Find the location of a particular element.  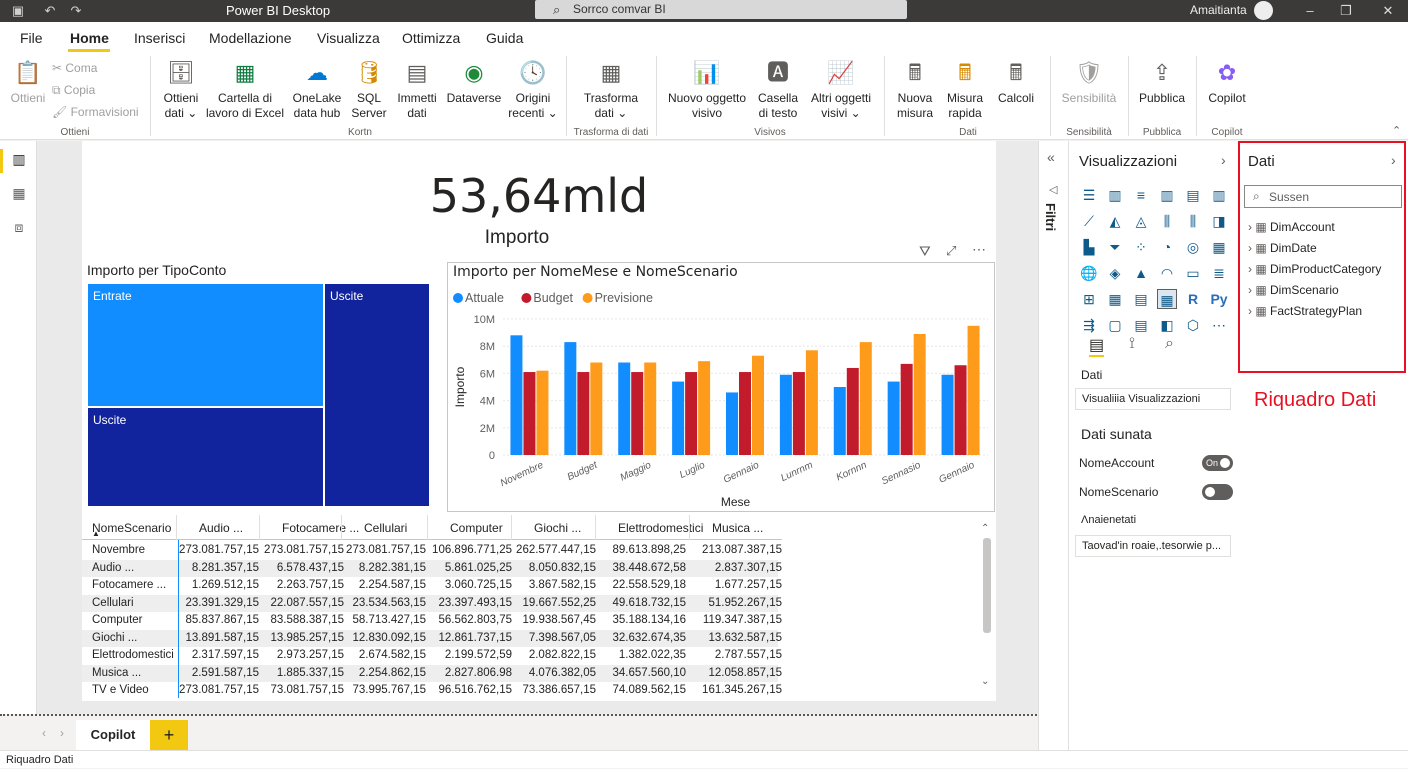

save-icon: ▣ is located at coordinates (18, 11).